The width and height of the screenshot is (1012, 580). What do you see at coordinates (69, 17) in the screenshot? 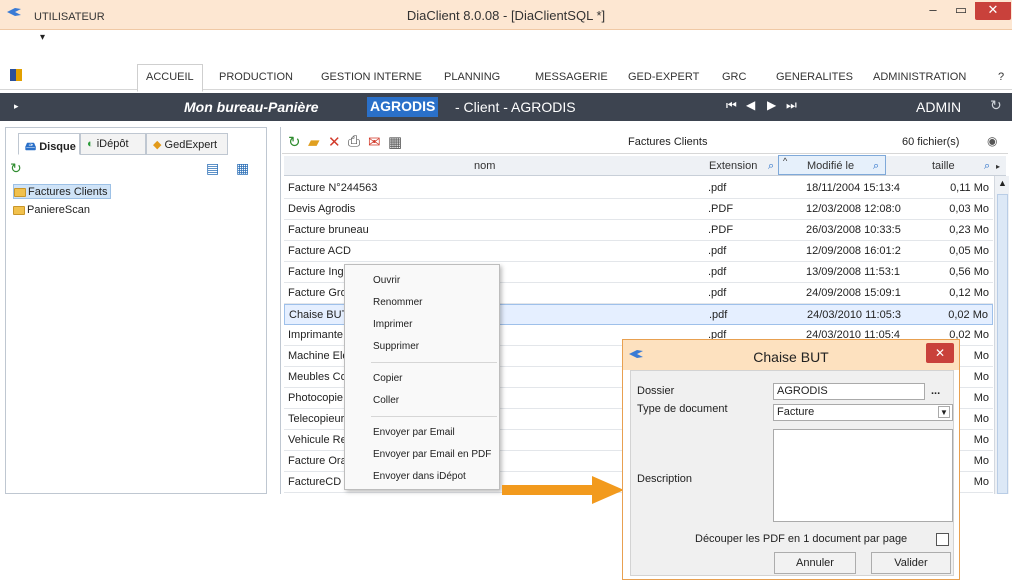
I see `menu-utilisateur: UTILISATEUR` at bounding box center [69, 17].